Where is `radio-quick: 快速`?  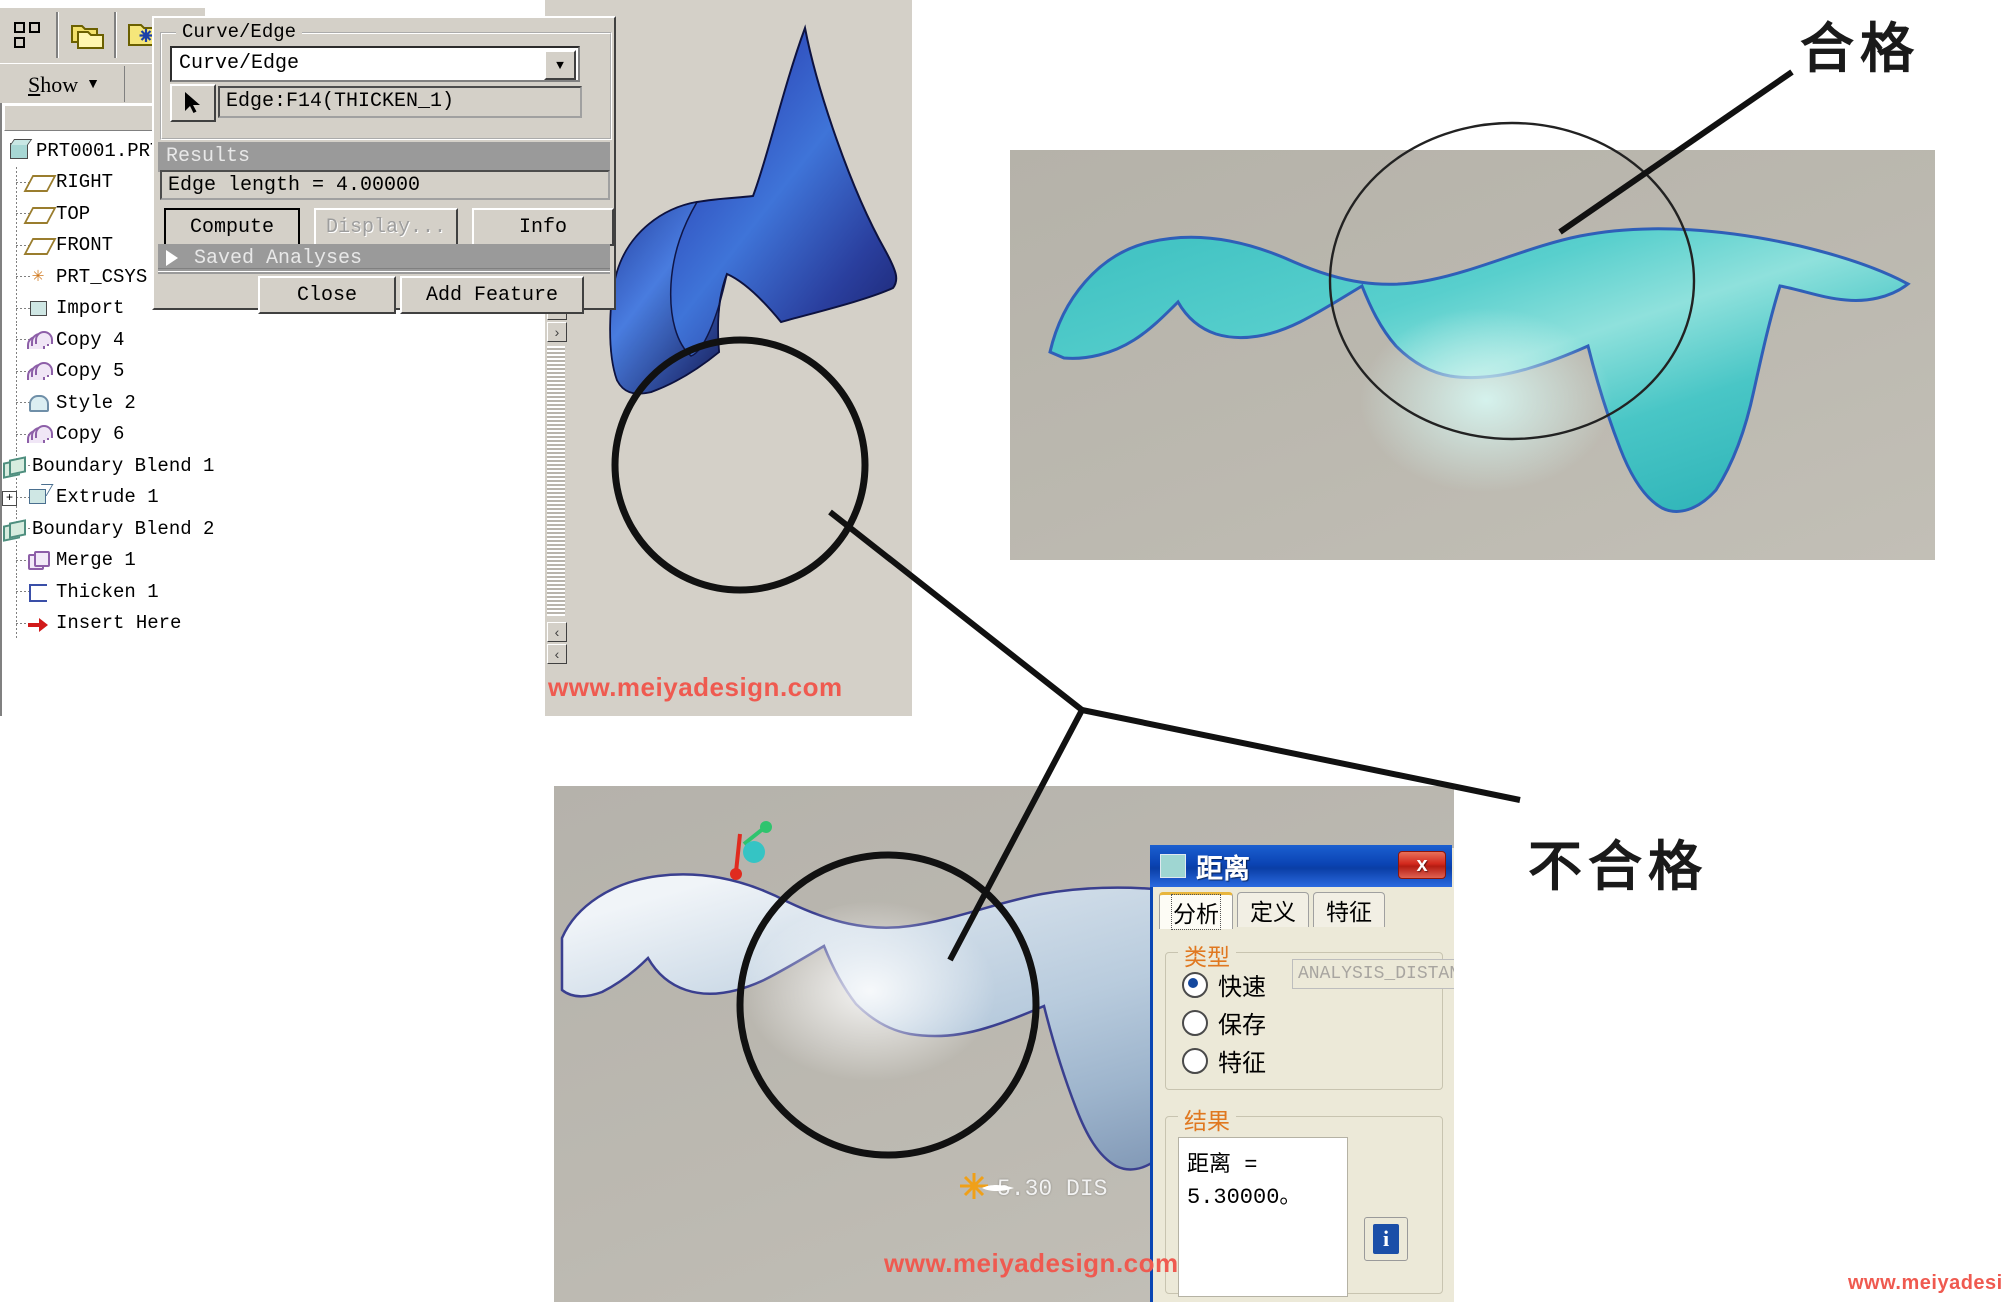
radio-quick: 快速 is located at coordinates (1224, 984).